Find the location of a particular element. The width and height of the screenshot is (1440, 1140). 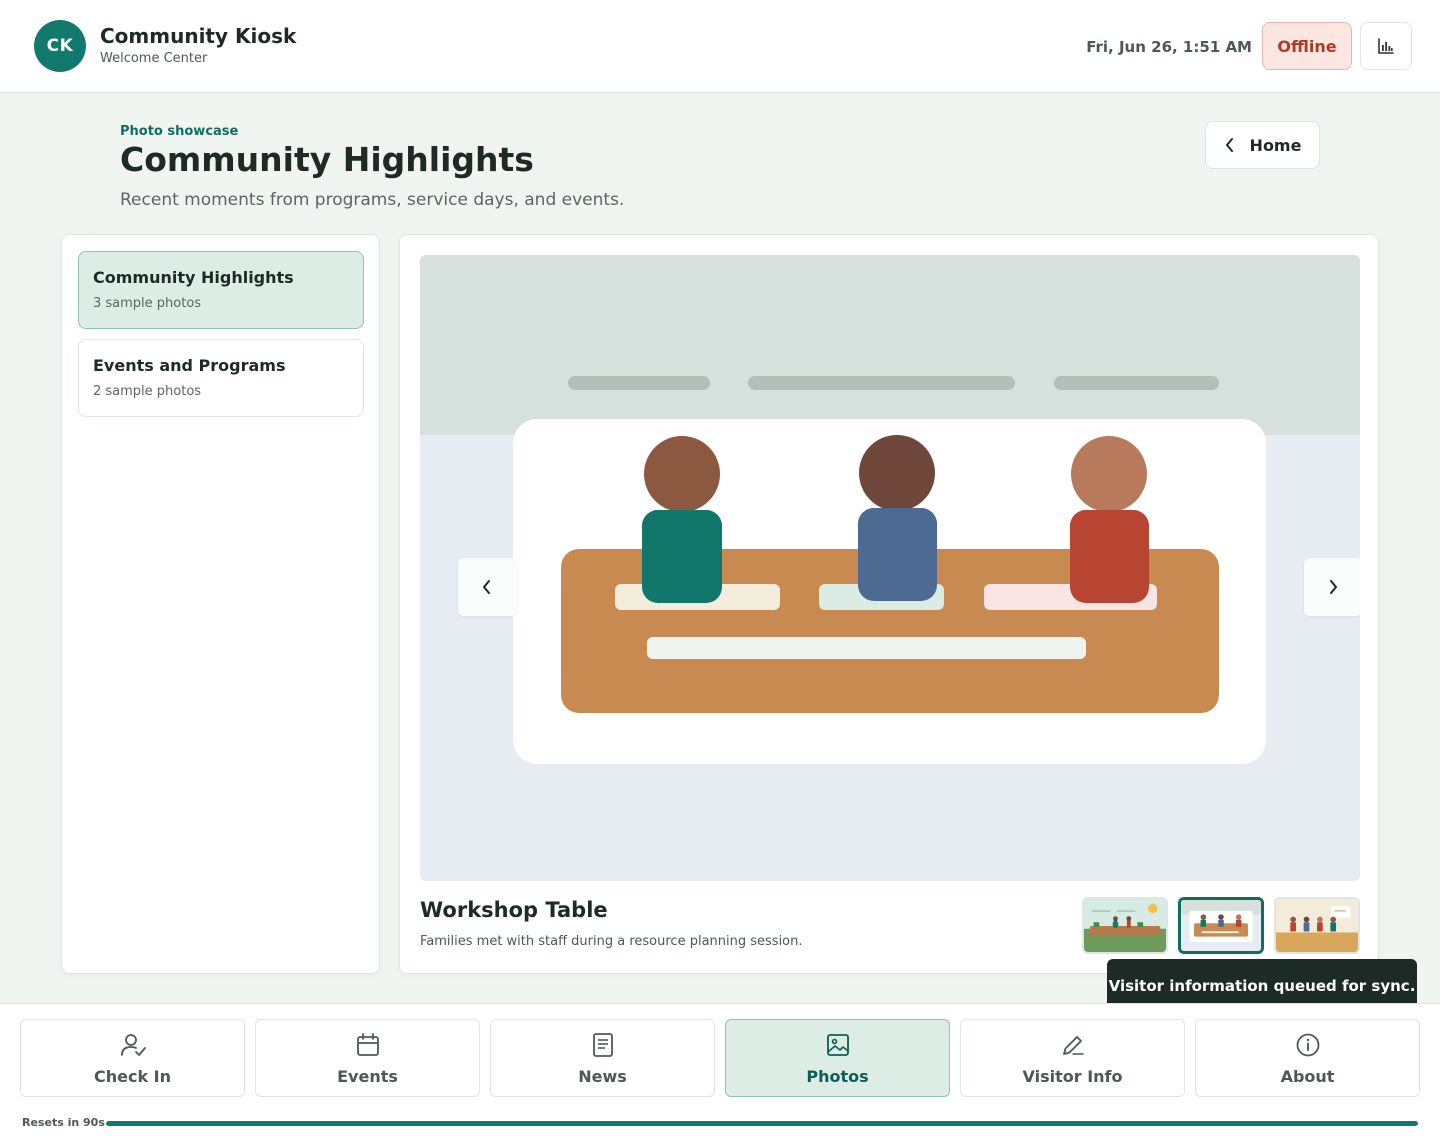

clock-readout: Fri, Jun 26, 1:51 AM is located at coordinates (1169, 47).